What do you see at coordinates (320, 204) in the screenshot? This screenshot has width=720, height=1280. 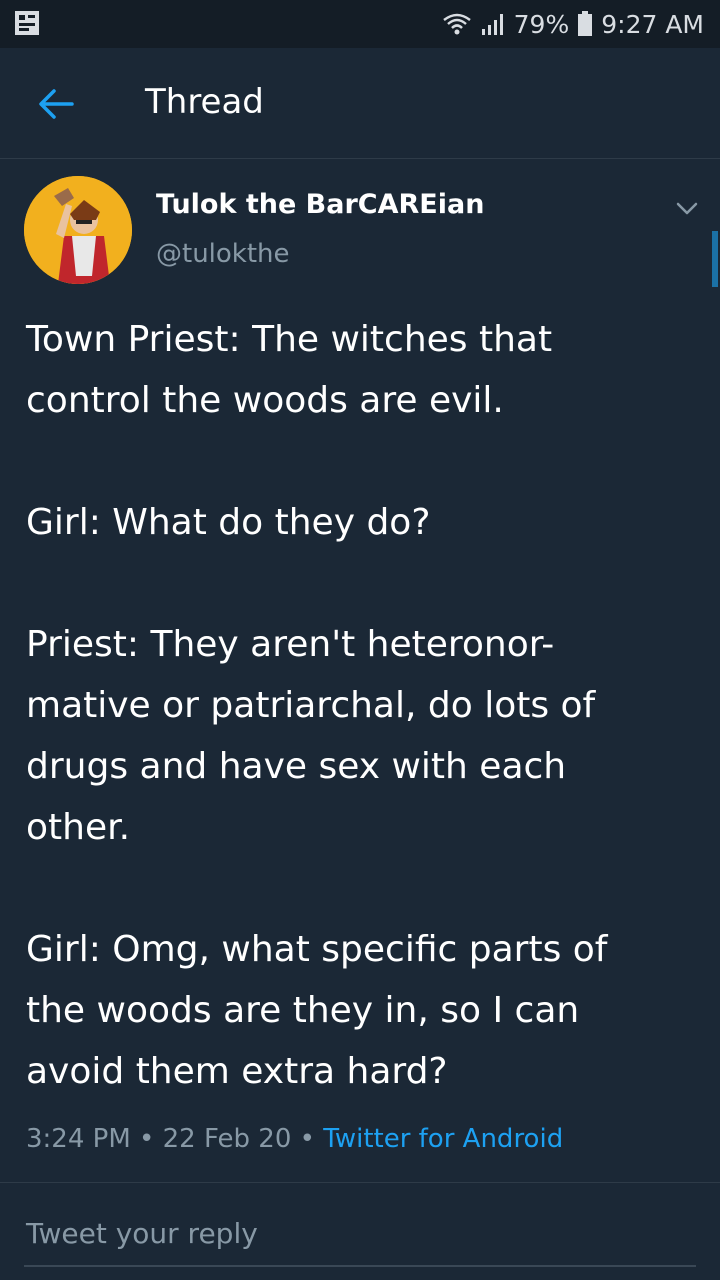 I see `author-name: Tulok the BarCAREian` at bounding box center [320, 204].